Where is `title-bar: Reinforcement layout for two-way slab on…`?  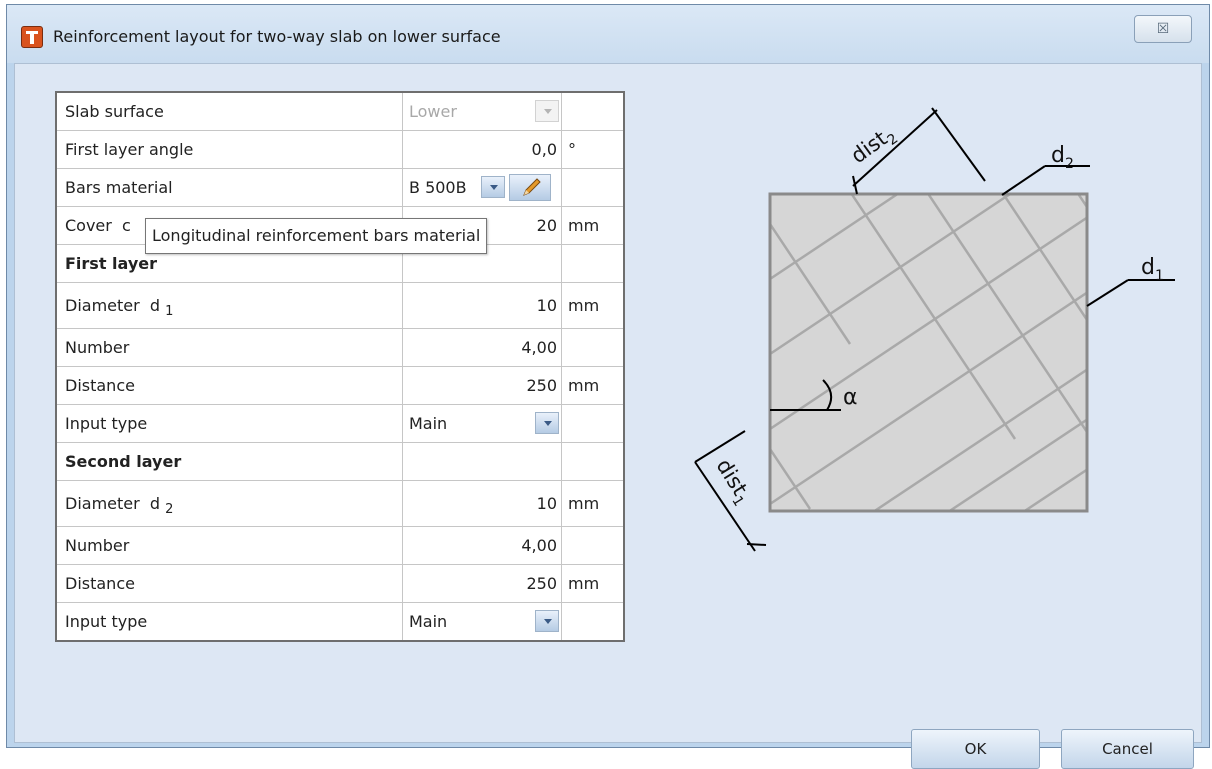 title-bar: Reinforcement layout for two-way slab on… is located at coordinates (608, 34).